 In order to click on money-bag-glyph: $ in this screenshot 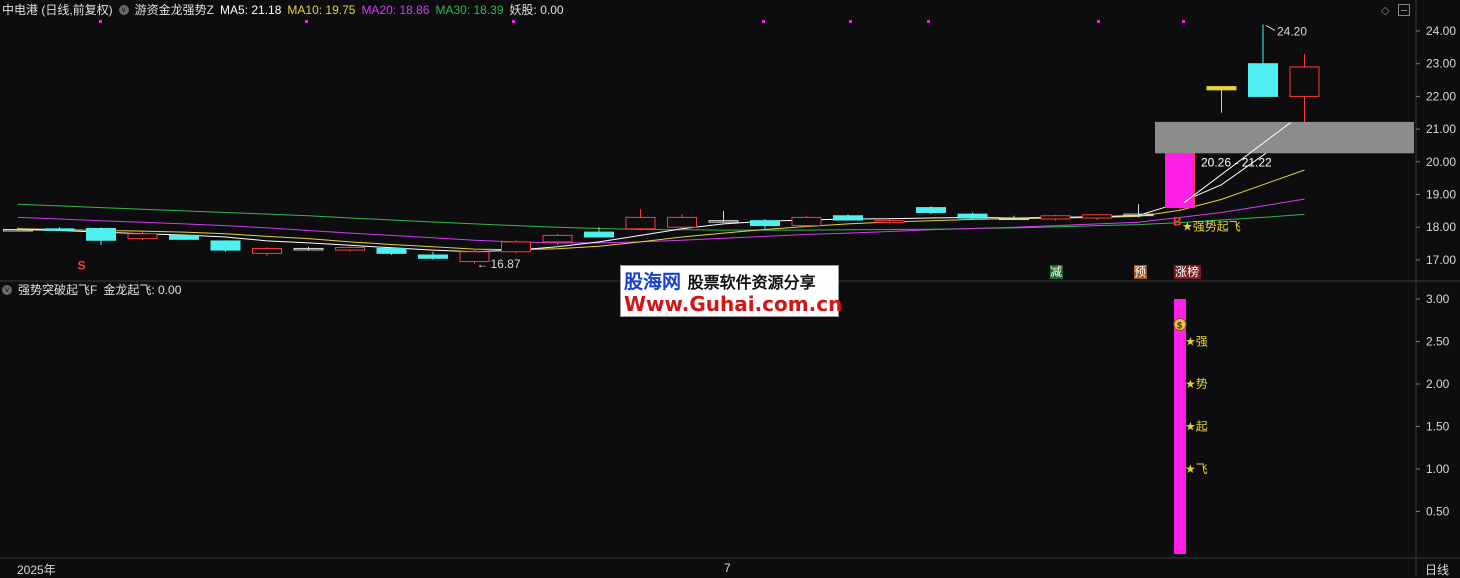, I will do `click(1179, 326)`.